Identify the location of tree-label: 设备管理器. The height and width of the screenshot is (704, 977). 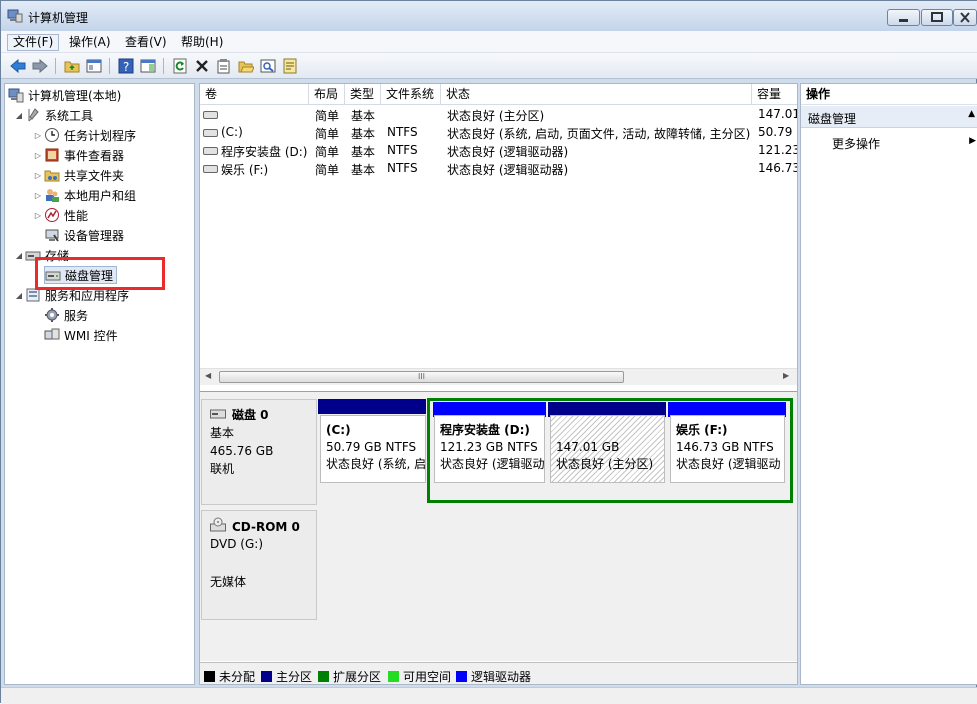
(94, 235).